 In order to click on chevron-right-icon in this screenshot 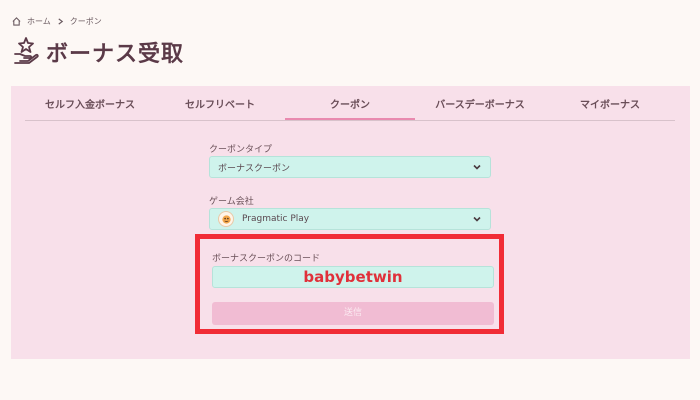, I will do `click(60, 21)`.